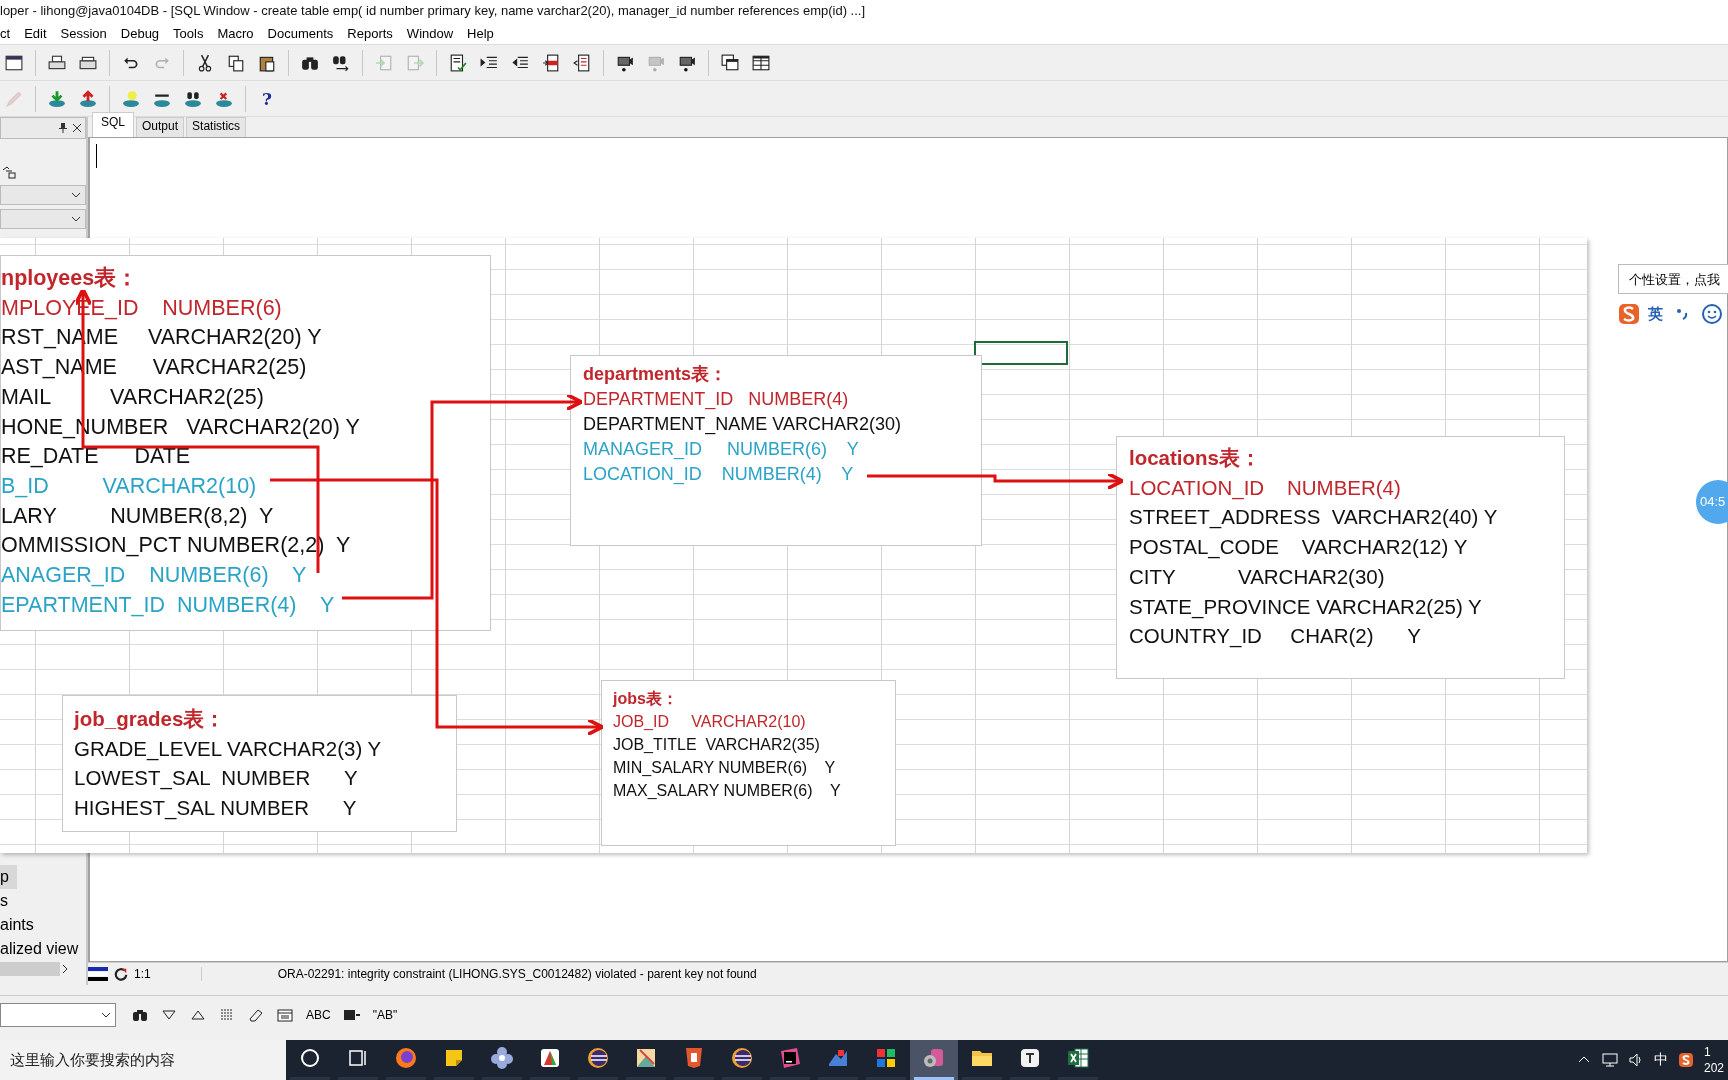 The height and width of the screenshot is (1080, 1728). Describe the element at coordinates (236, 33) in the screenshot. I see `menu-item: Macro` at that location.